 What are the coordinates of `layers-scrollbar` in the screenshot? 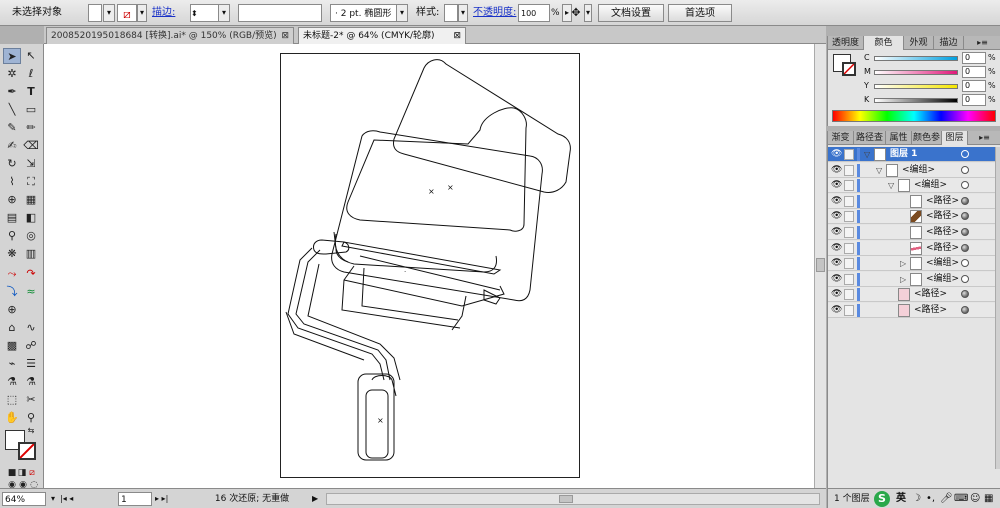 It's located at (997, 308).